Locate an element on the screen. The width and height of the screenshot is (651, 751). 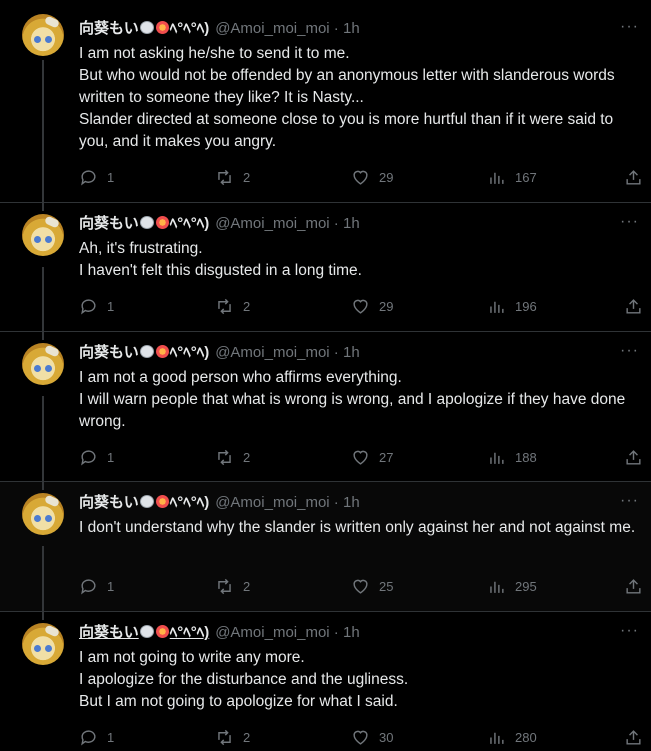
views-button: 295 is located at coordinates (512, 586).